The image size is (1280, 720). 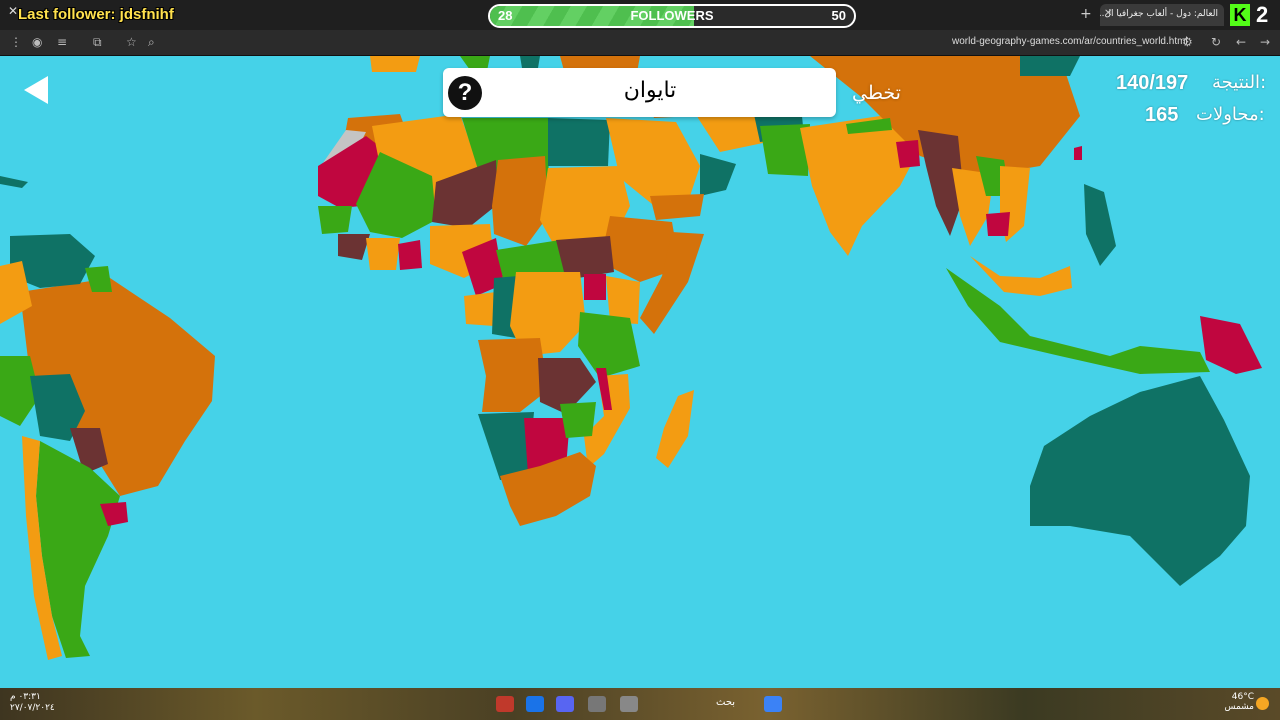 What do you see at coordinates (1152, 83) in the screenshot?
I see `score-value: 140/197` at bounding box center [1152, 83].